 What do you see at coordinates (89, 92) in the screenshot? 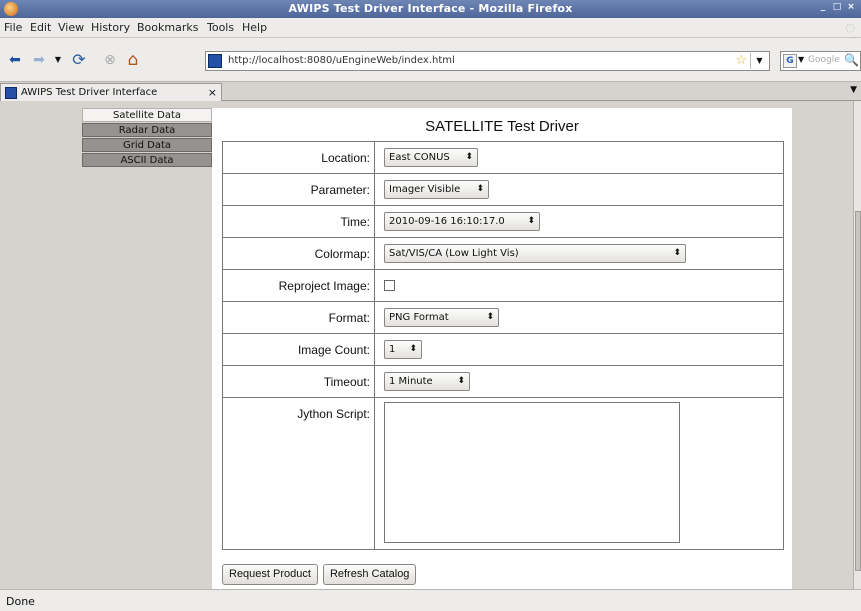
I see `tab-label: AWIPS Test Driver Interface` at bounding box center [89, 92].